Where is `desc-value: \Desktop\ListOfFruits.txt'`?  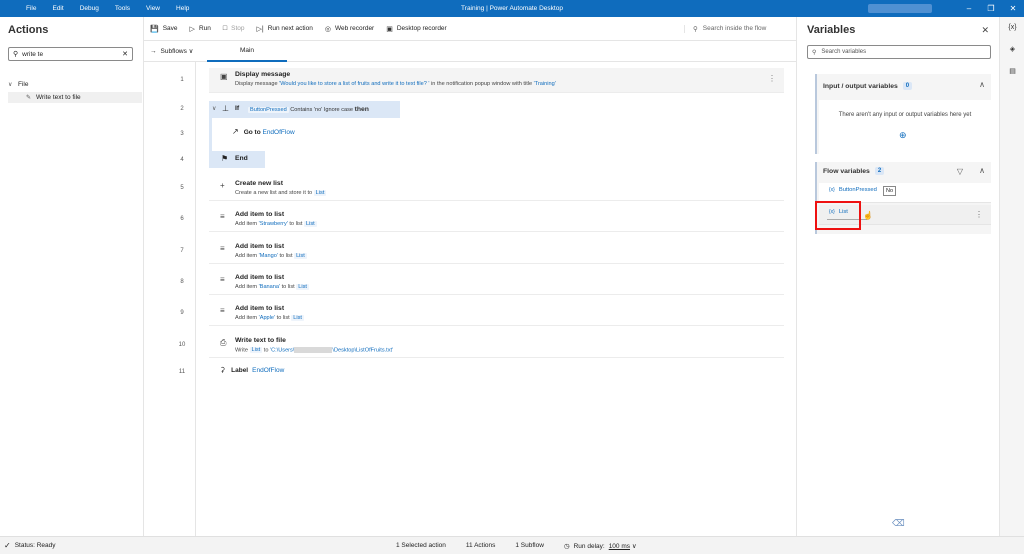 desc-value: \Desktop\ListOfFruits.txt' is located at coordinates (363, 350).